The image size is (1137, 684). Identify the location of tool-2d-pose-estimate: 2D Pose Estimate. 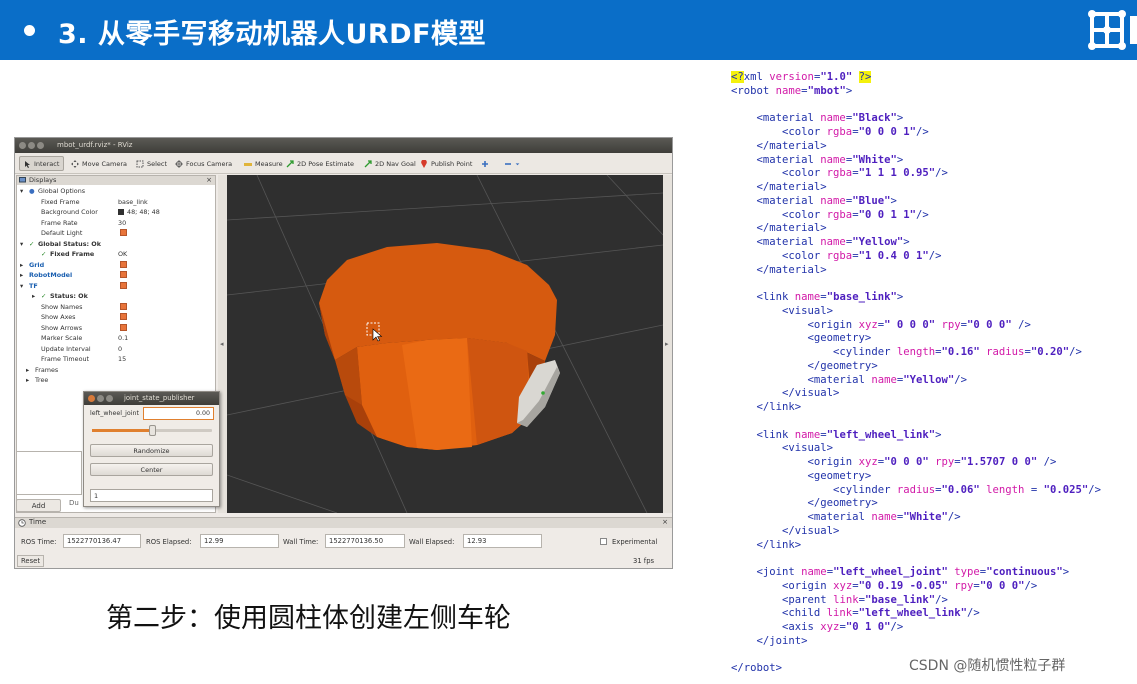
(320, 163).